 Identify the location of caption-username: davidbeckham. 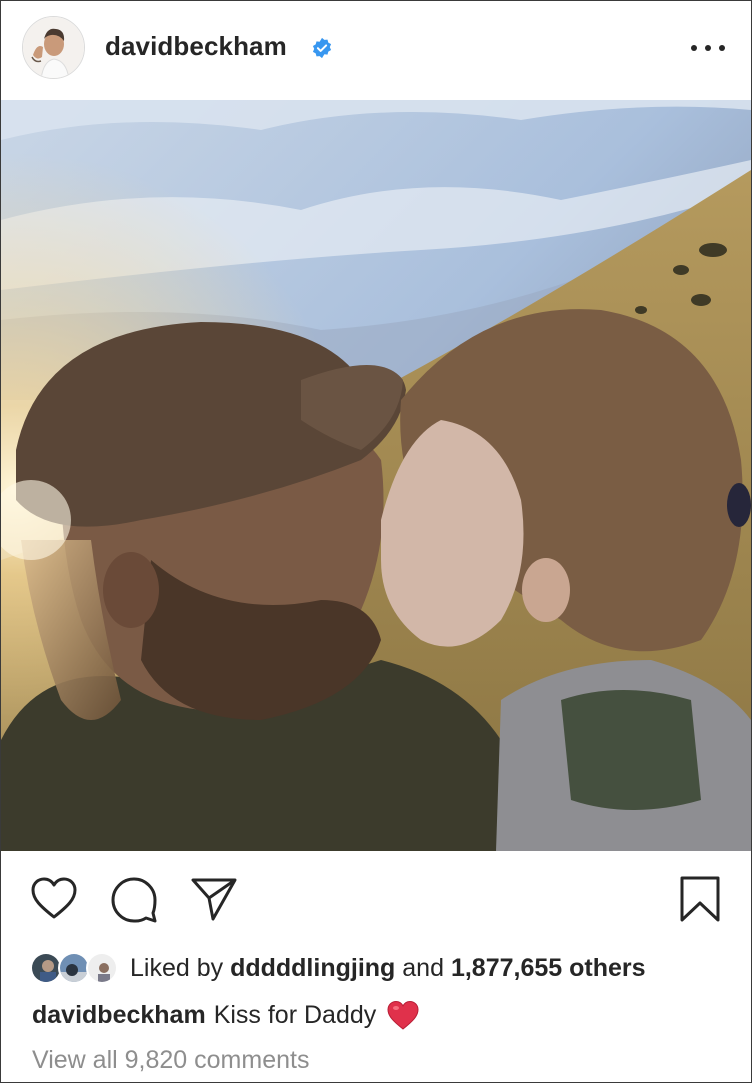
(119, 1015).